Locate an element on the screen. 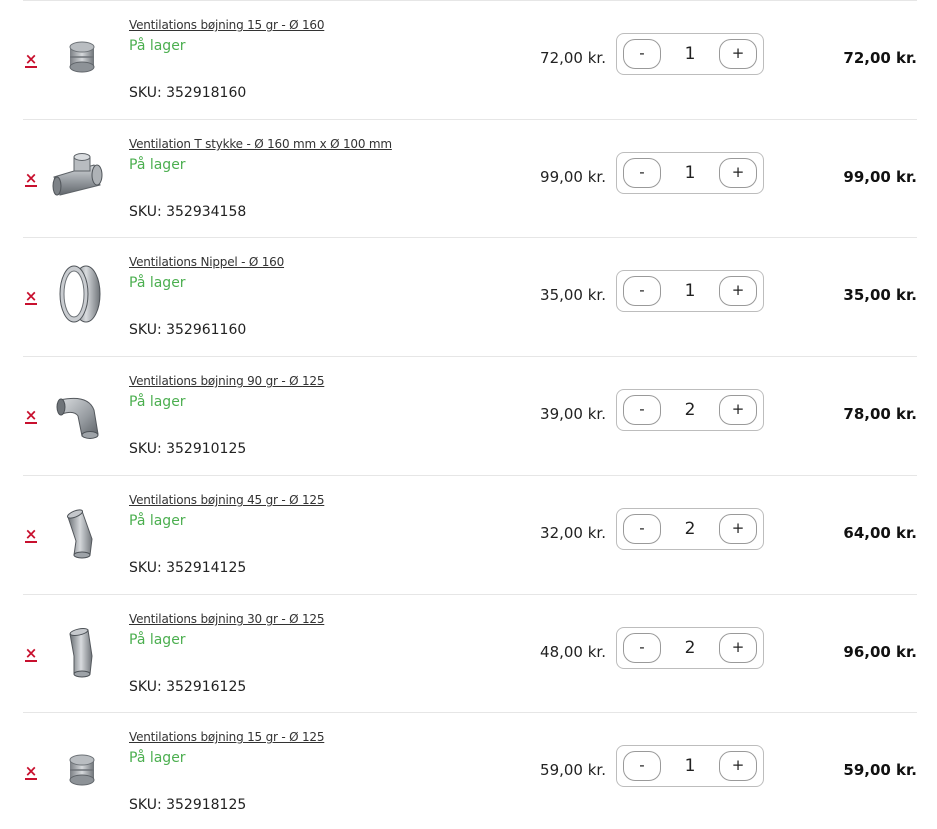 This screenshot has width=937, height=829. product-sku: SKU: 352961160 is located at coordinates (188, 330).